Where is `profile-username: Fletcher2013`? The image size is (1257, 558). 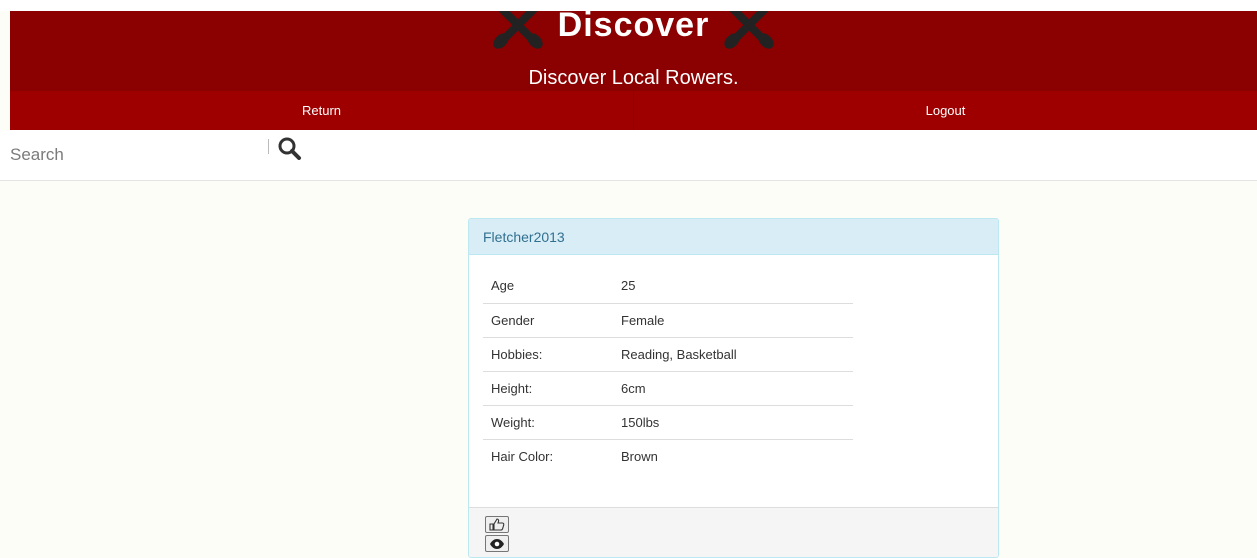 profile-username: Fletcher2013 is located at coordinates (733, 237).